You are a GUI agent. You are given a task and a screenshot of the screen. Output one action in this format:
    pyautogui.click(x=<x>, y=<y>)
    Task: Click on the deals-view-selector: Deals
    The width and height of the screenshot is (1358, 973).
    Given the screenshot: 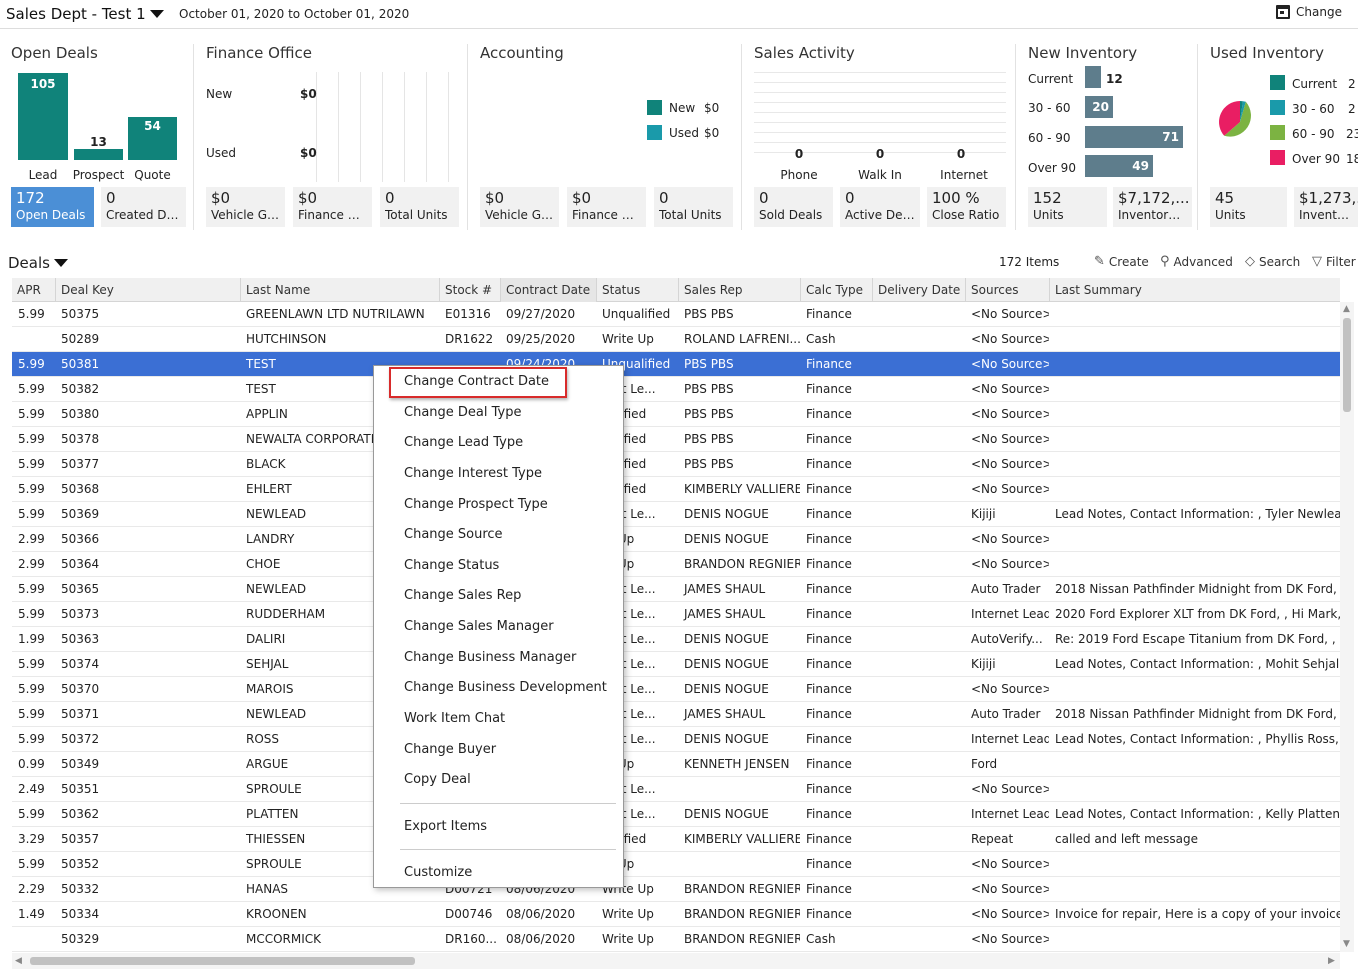 What is the action you would take?
    pyautogui.click(x=38, y=263)
    